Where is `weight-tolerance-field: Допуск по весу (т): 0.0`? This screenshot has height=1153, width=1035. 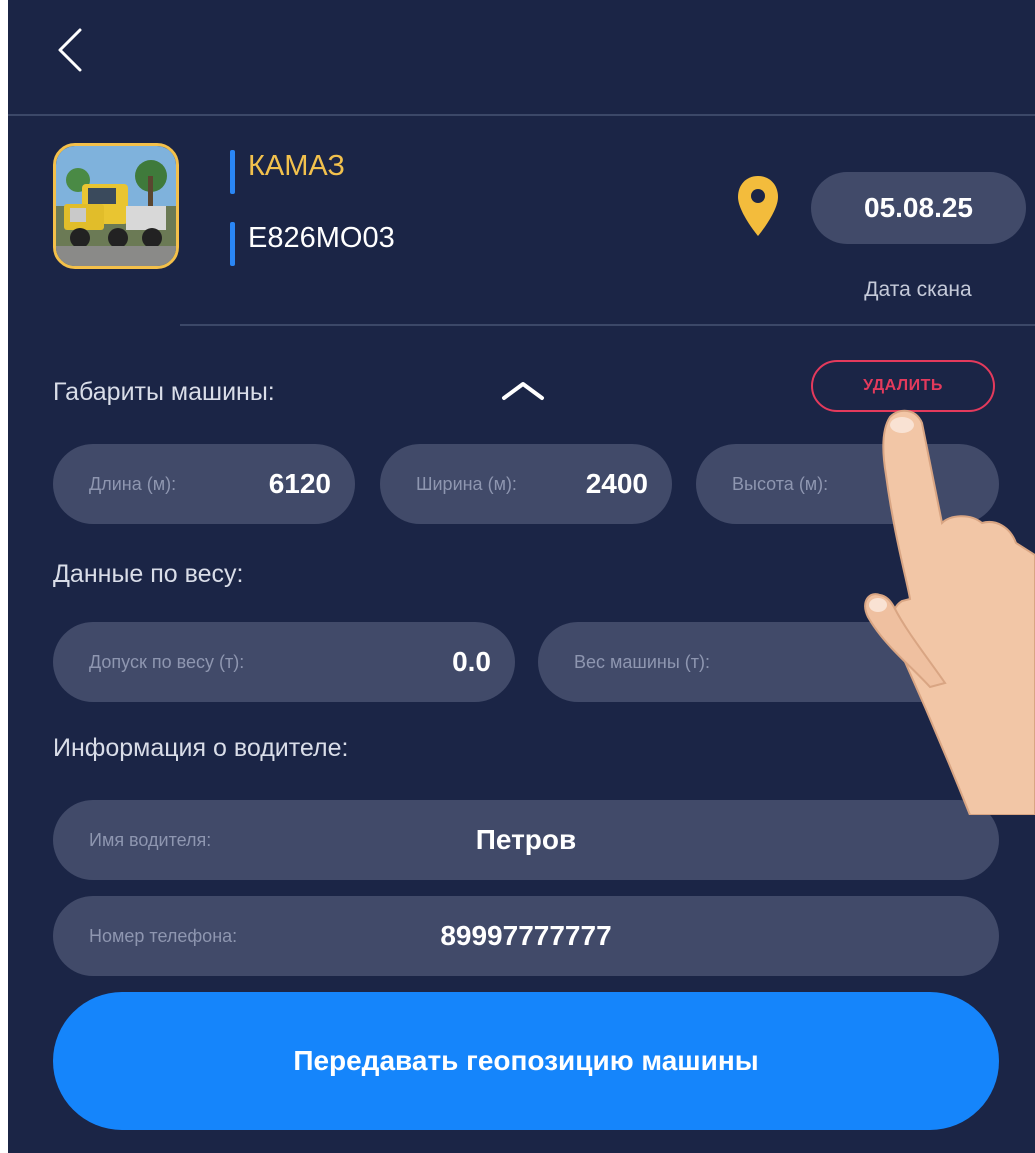
weight-tolerance-field: Допуск по весу (т): 0.0 is located at coordinates (284, 662).